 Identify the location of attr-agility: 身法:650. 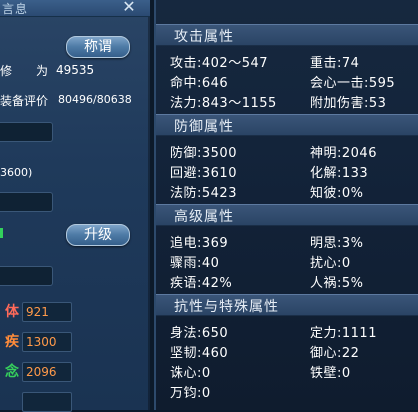
(199, 333).